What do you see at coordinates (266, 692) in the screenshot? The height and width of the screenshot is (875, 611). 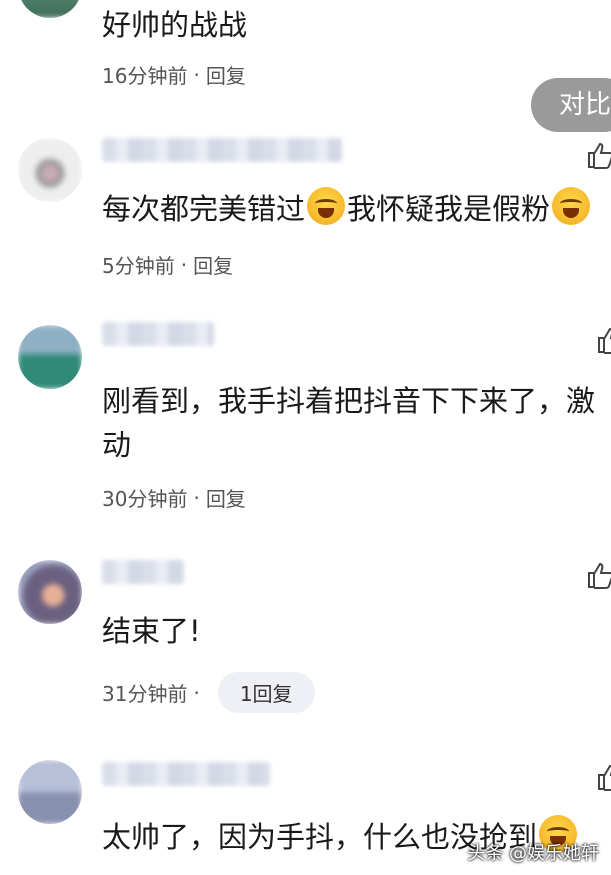 I see `view-replies-button: 1回复` at bounding box center [266, 692].